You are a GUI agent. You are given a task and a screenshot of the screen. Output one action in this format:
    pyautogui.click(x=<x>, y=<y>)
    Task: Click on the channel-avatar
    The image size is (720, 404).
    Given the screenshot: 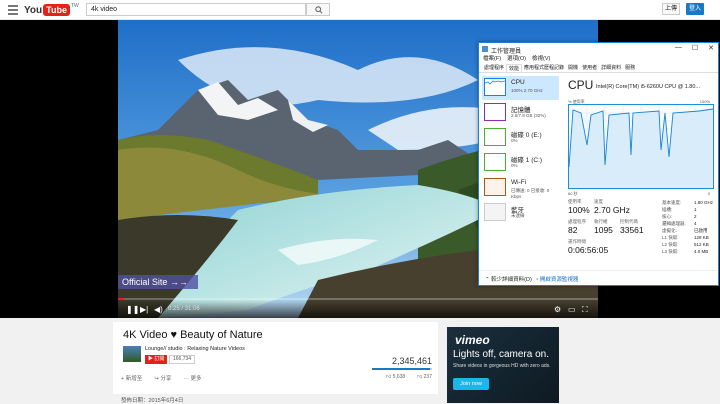 What is the action you would take?
    pyautogui.click(x=132, y=354)
    